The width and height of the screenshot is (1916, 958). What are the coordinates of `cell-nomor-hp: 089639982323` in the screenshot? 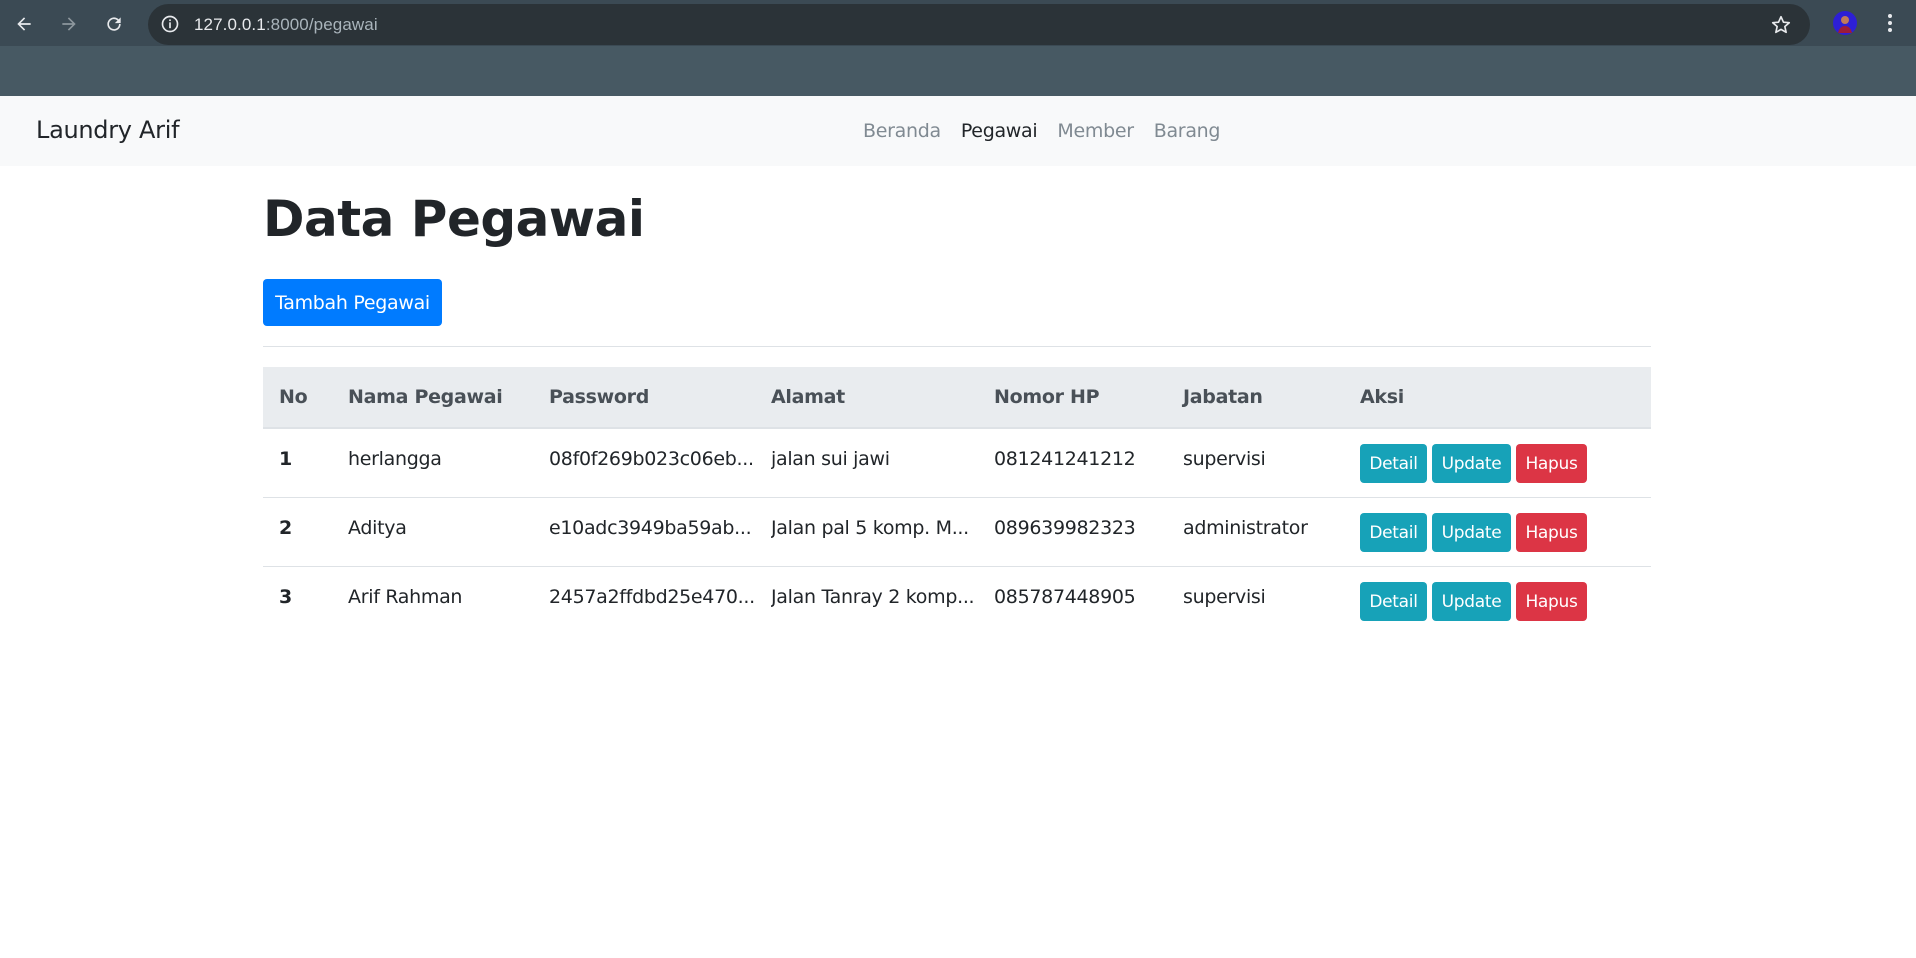 It's located at (1065, 528).